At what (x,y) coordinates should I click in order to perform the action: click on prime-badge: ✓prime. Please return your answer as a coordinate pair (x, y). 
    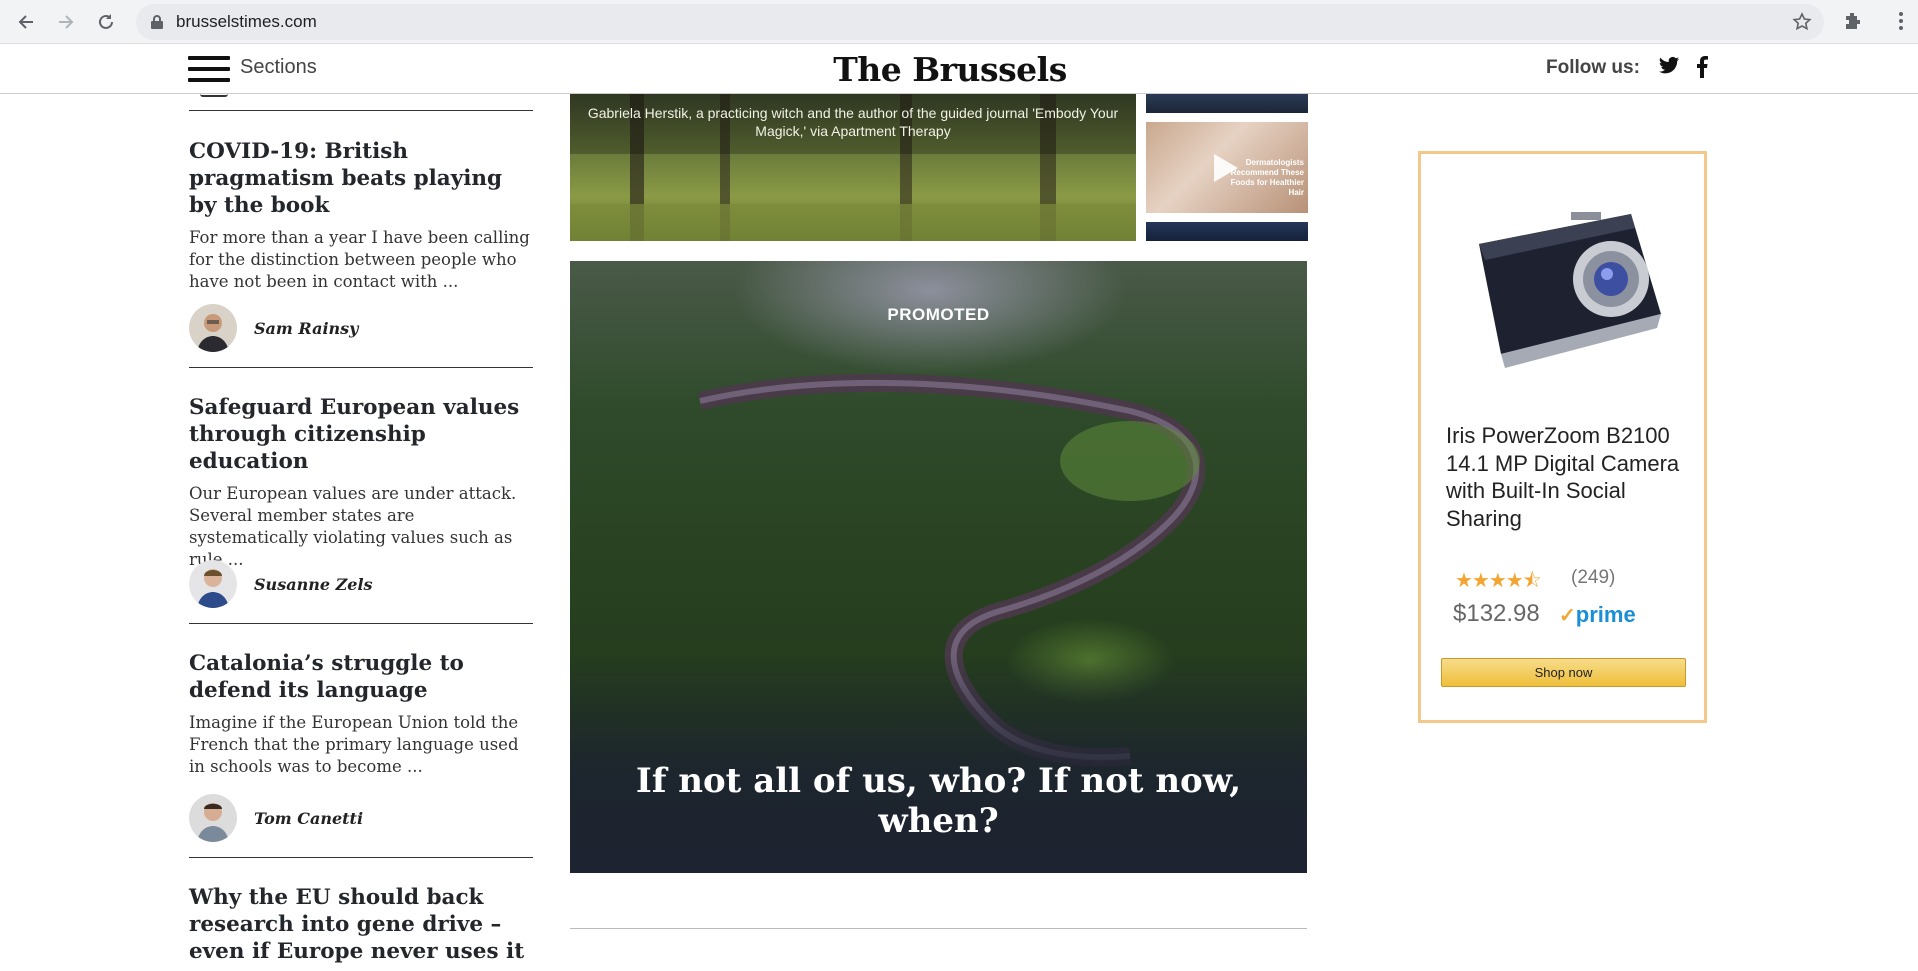
    Looking at the image, I should click on (1597, 614).